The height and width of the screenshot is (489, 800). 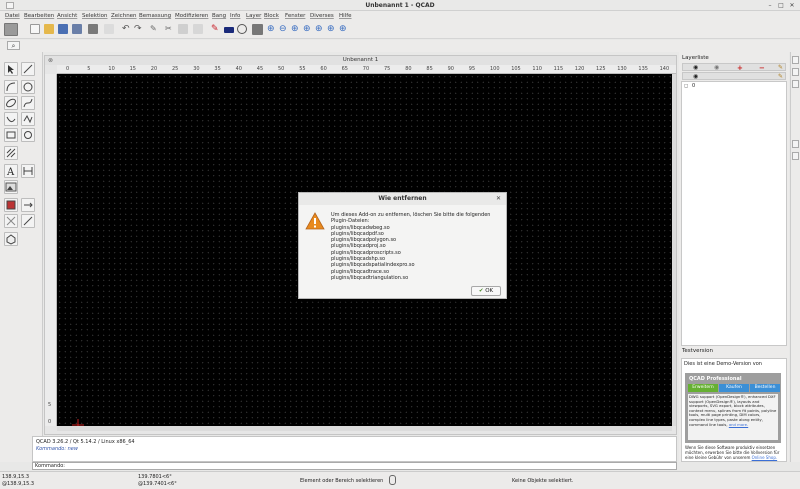 I want to click on layer-toolbar-bottom: ◉ ✎, so click(x=734, y=76).